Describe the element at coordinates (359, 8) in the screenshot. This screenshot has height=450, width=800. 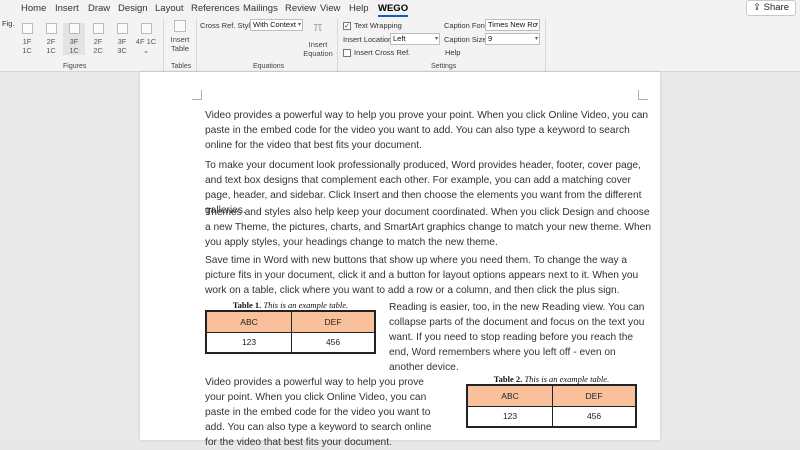
I see `tab-help: Help` at that location.